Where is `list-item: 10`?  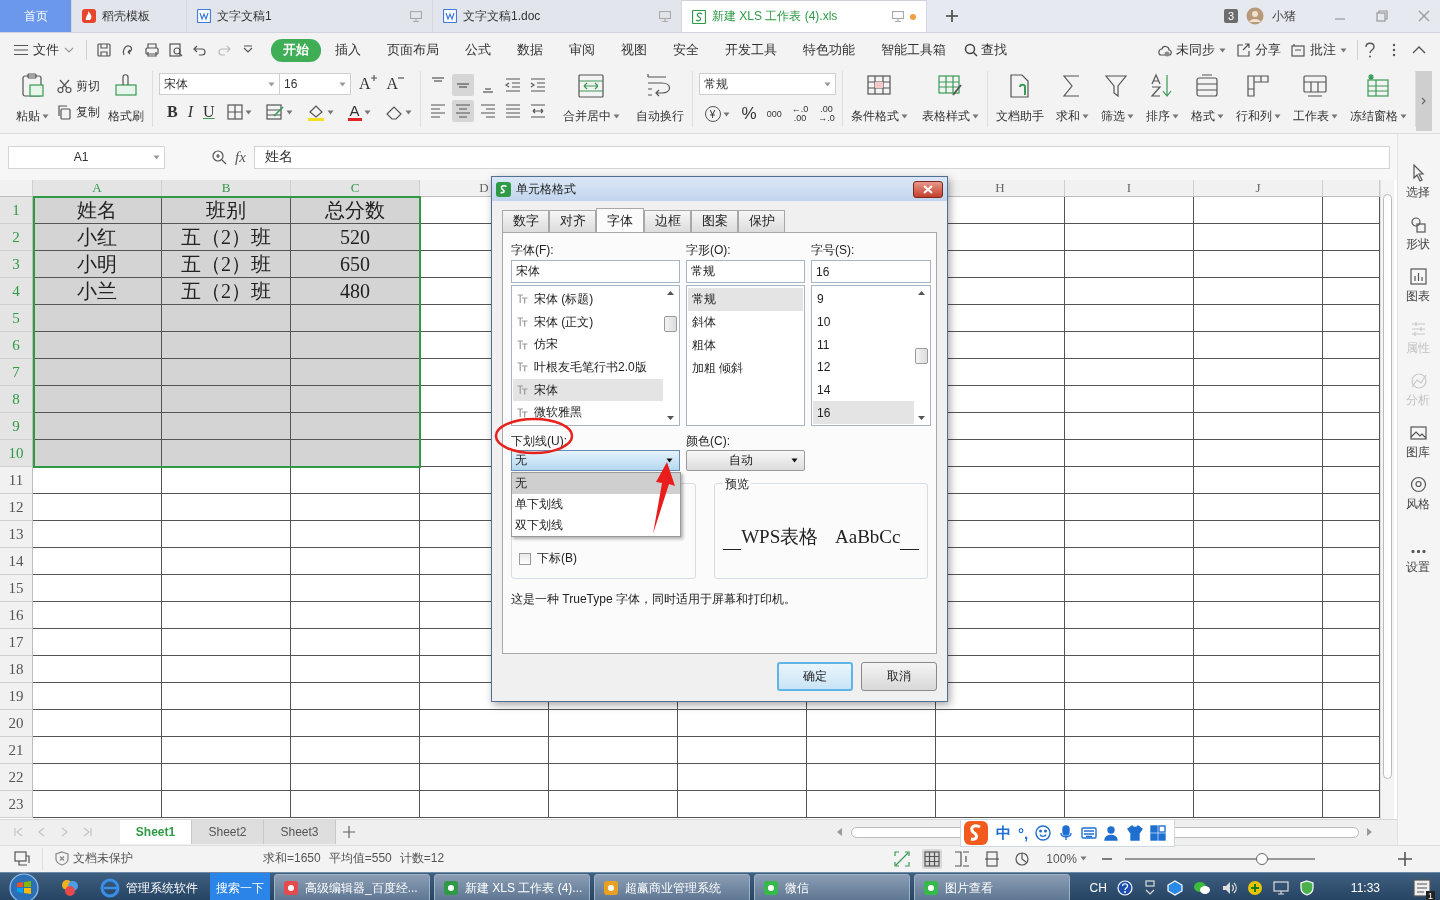 list-item: 10 is located at coordinates (863, 322).